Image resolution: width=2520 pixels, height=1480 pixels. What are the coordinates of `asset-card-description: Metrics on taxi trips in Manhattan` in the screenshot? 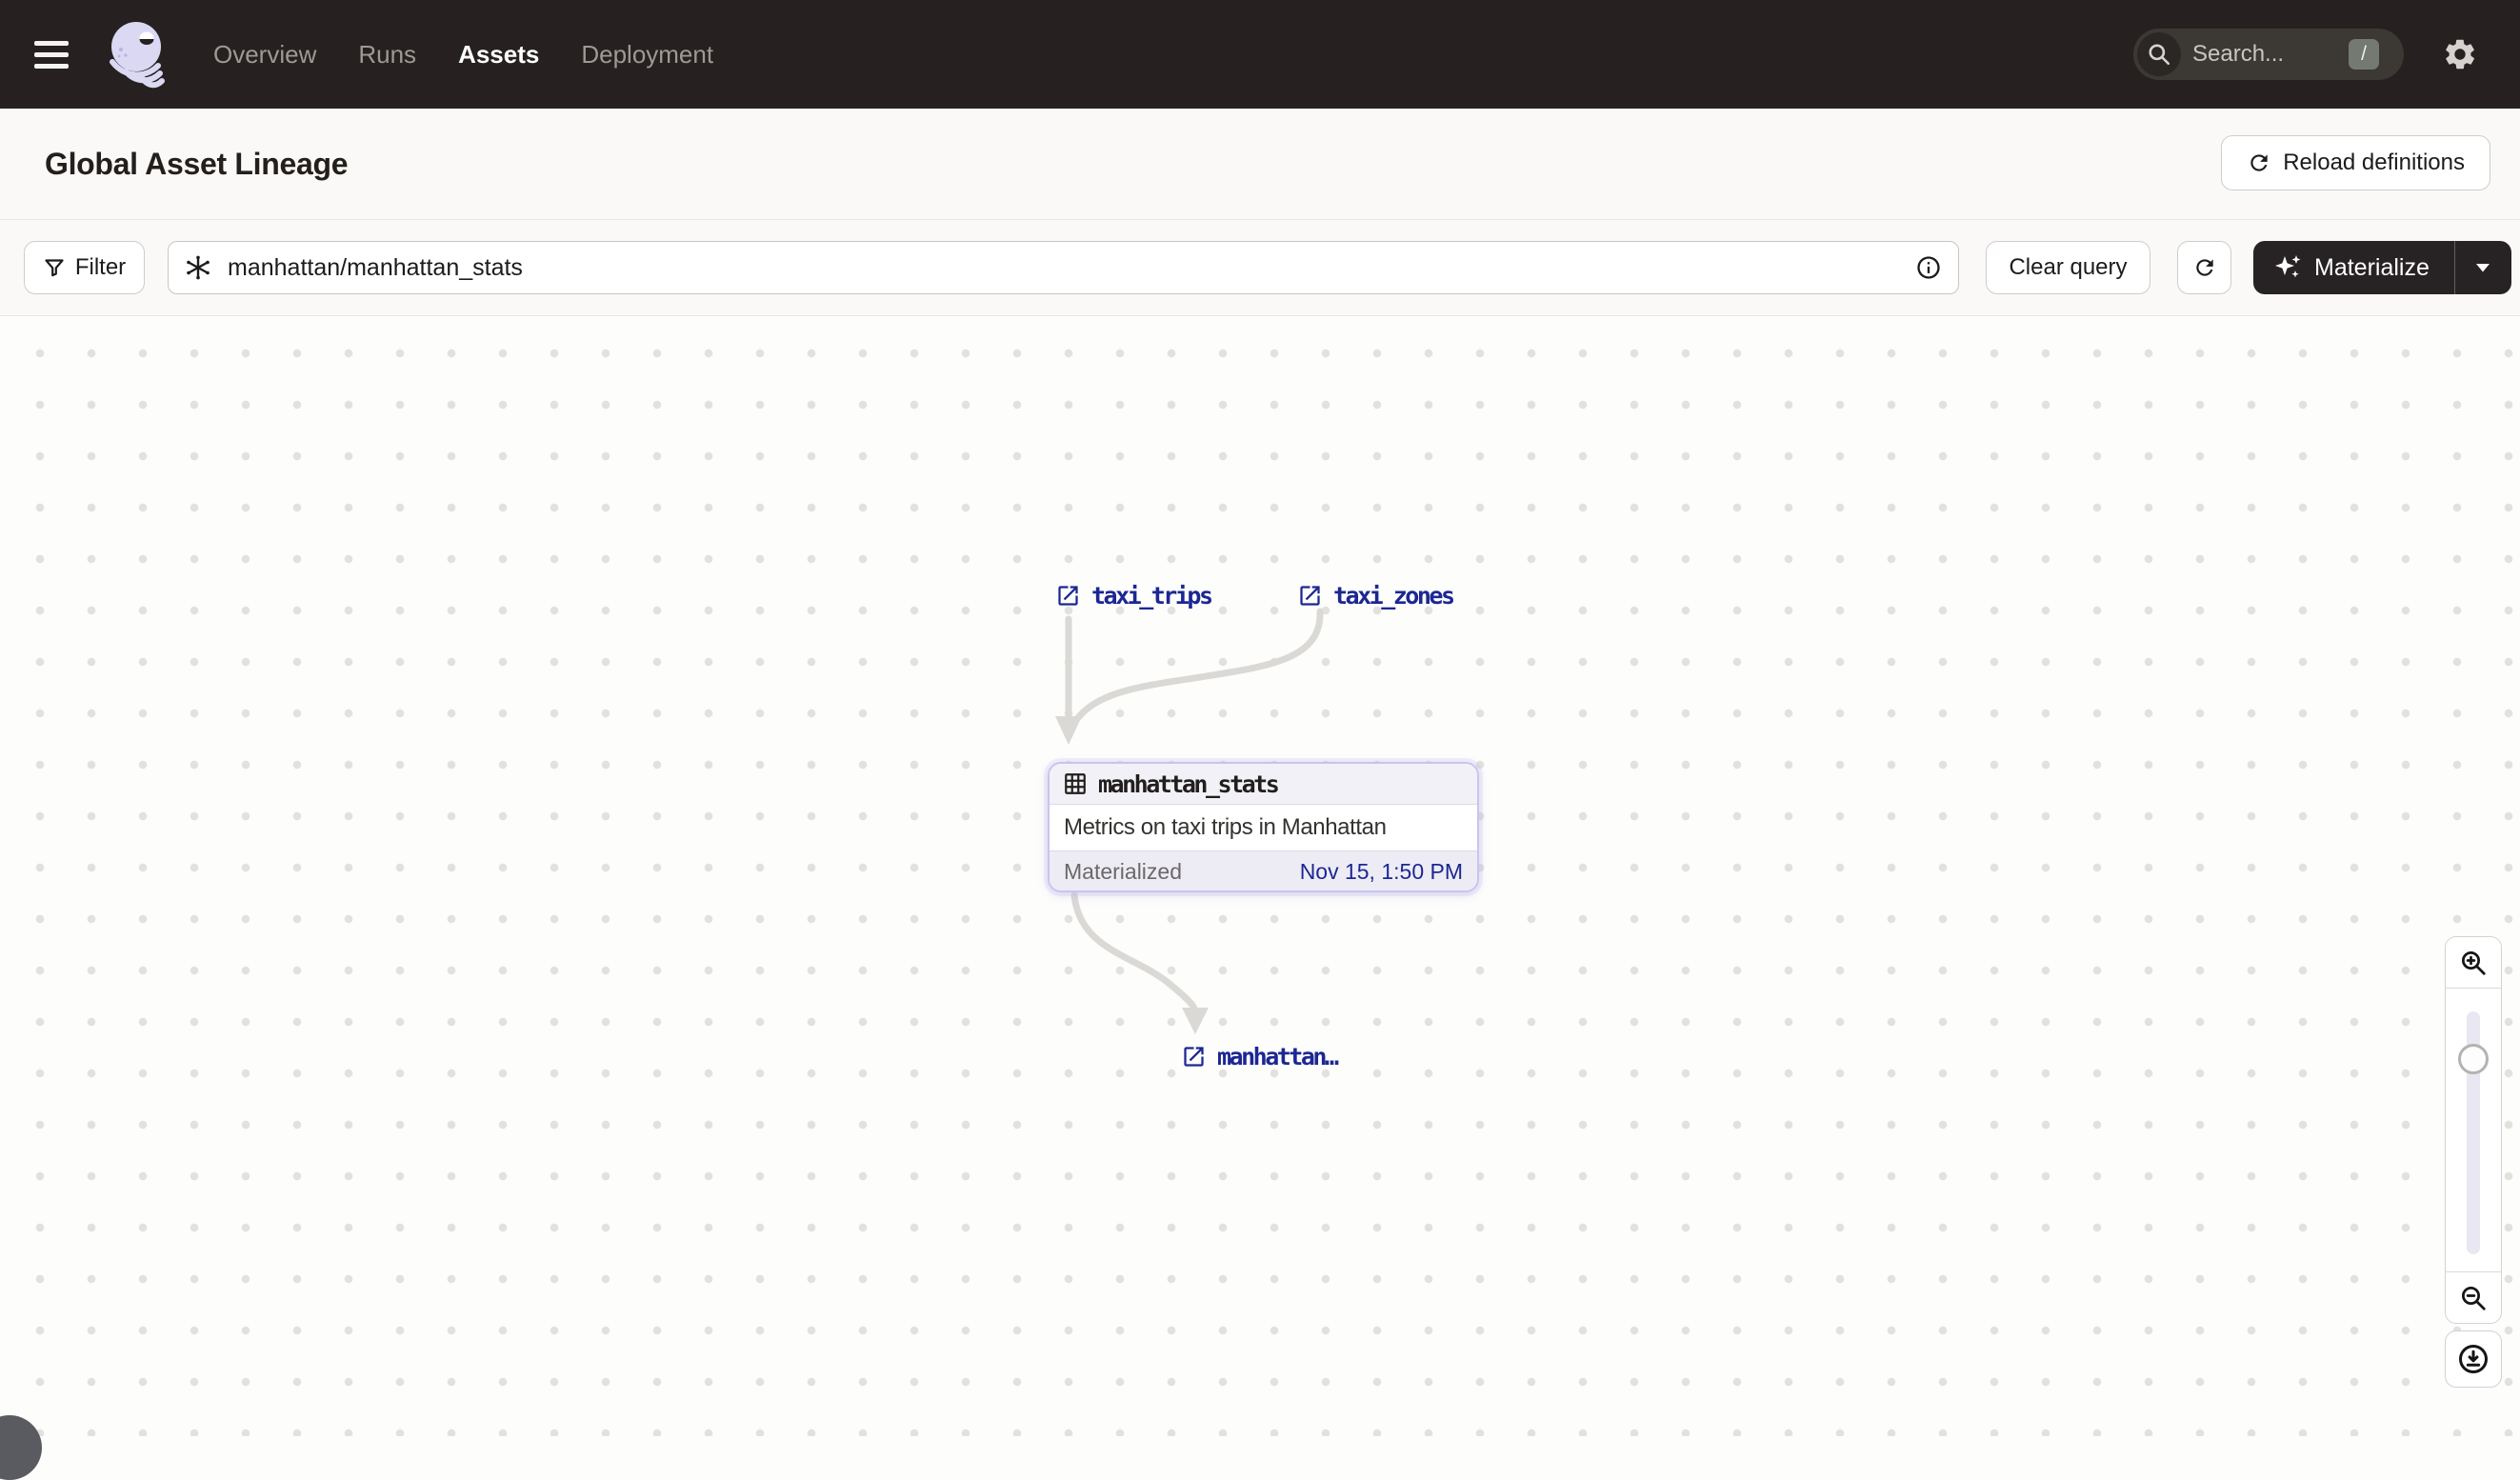 It's located at (1263, 827).